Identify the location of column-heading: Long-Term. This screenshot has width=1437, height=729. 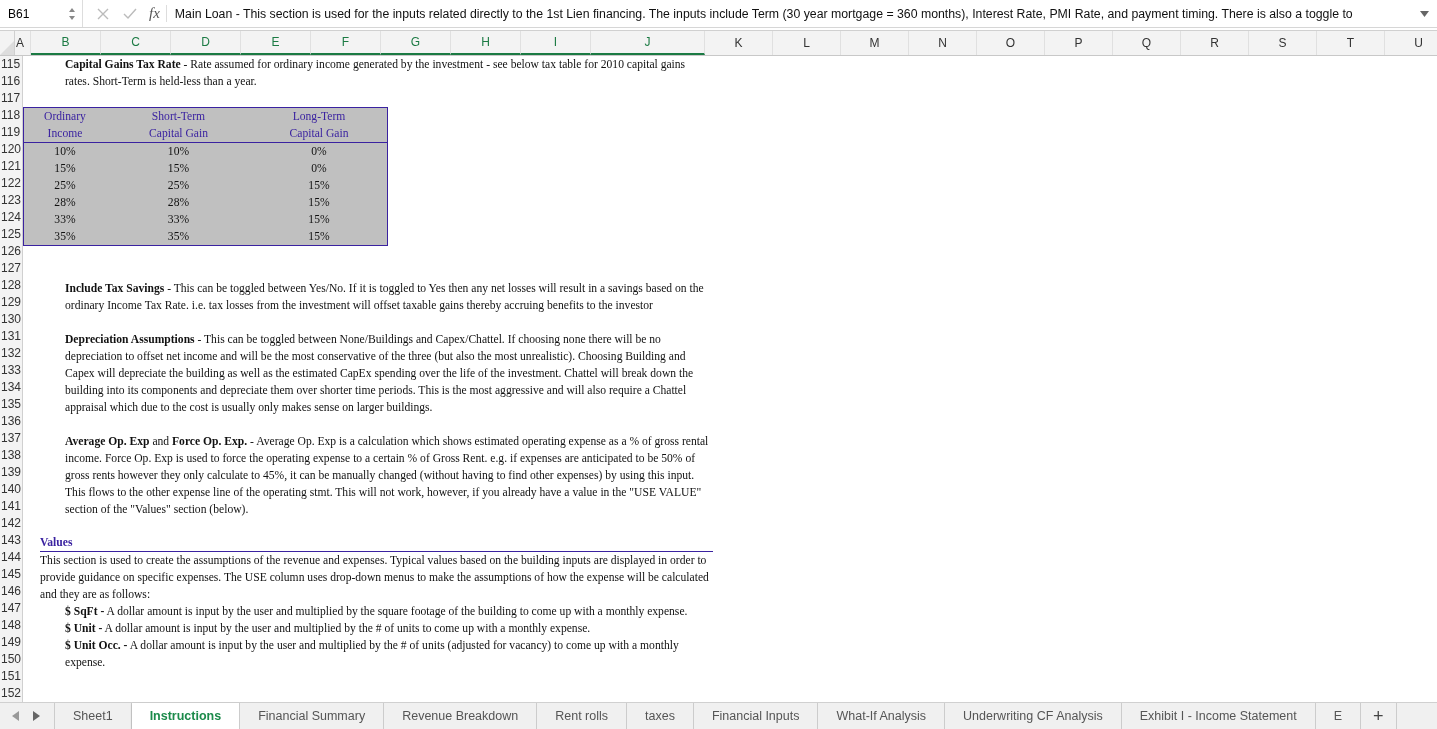
(319, 117).